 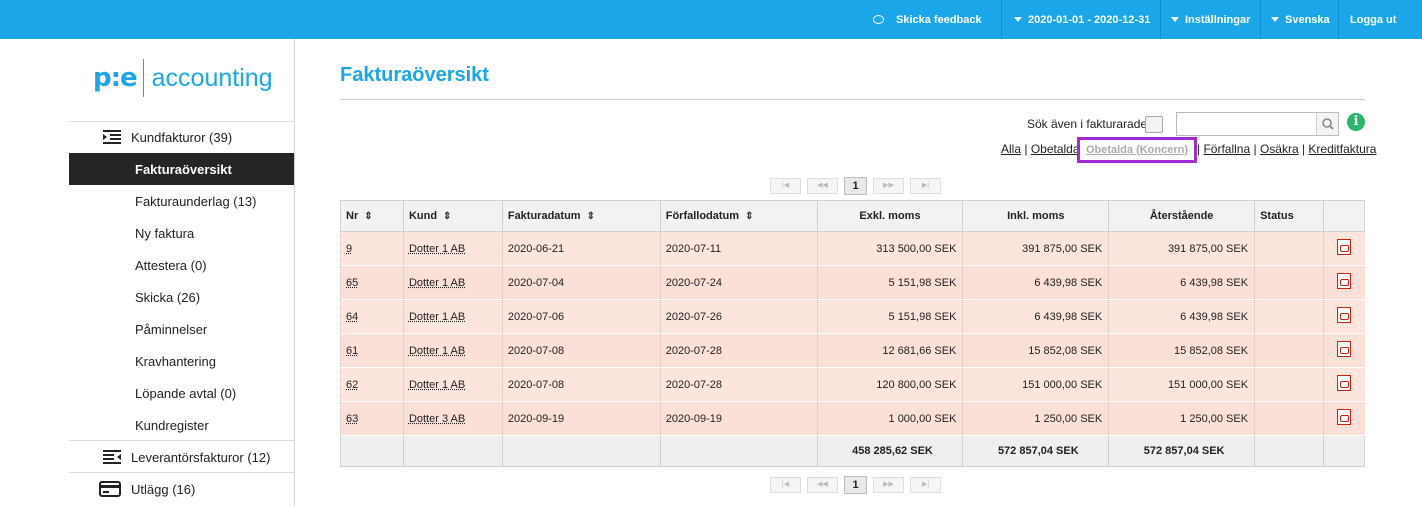 What do you see at coordinates (1373, 19) in the screenshot?
I see `logout-link: Logga ut` at bounding box center [1373, 19].